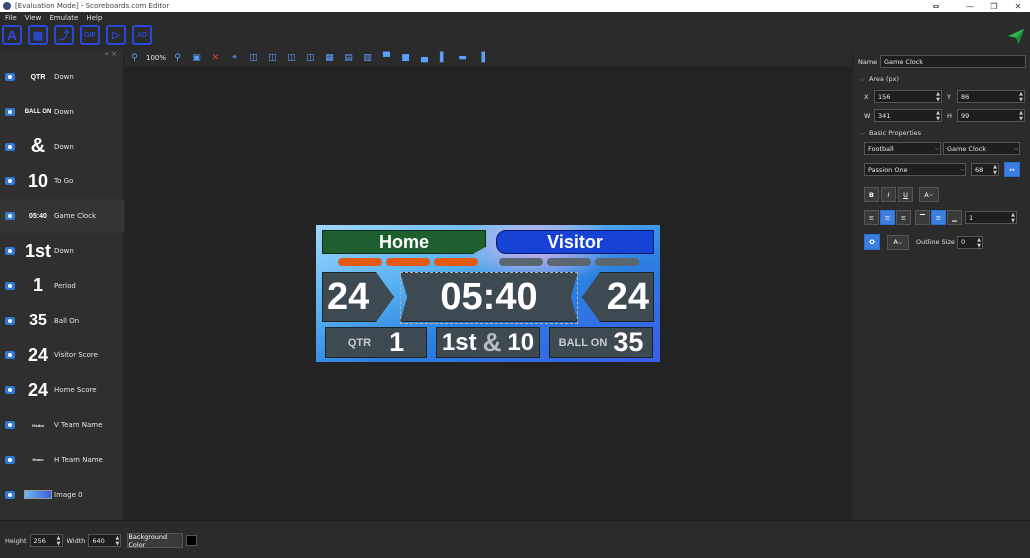 The image size is (1030, 558). What do you see at coordinates (954, 217) in the screenshot?
I see `valign-bottom-button: ▁` at bounding box center [954, 217].